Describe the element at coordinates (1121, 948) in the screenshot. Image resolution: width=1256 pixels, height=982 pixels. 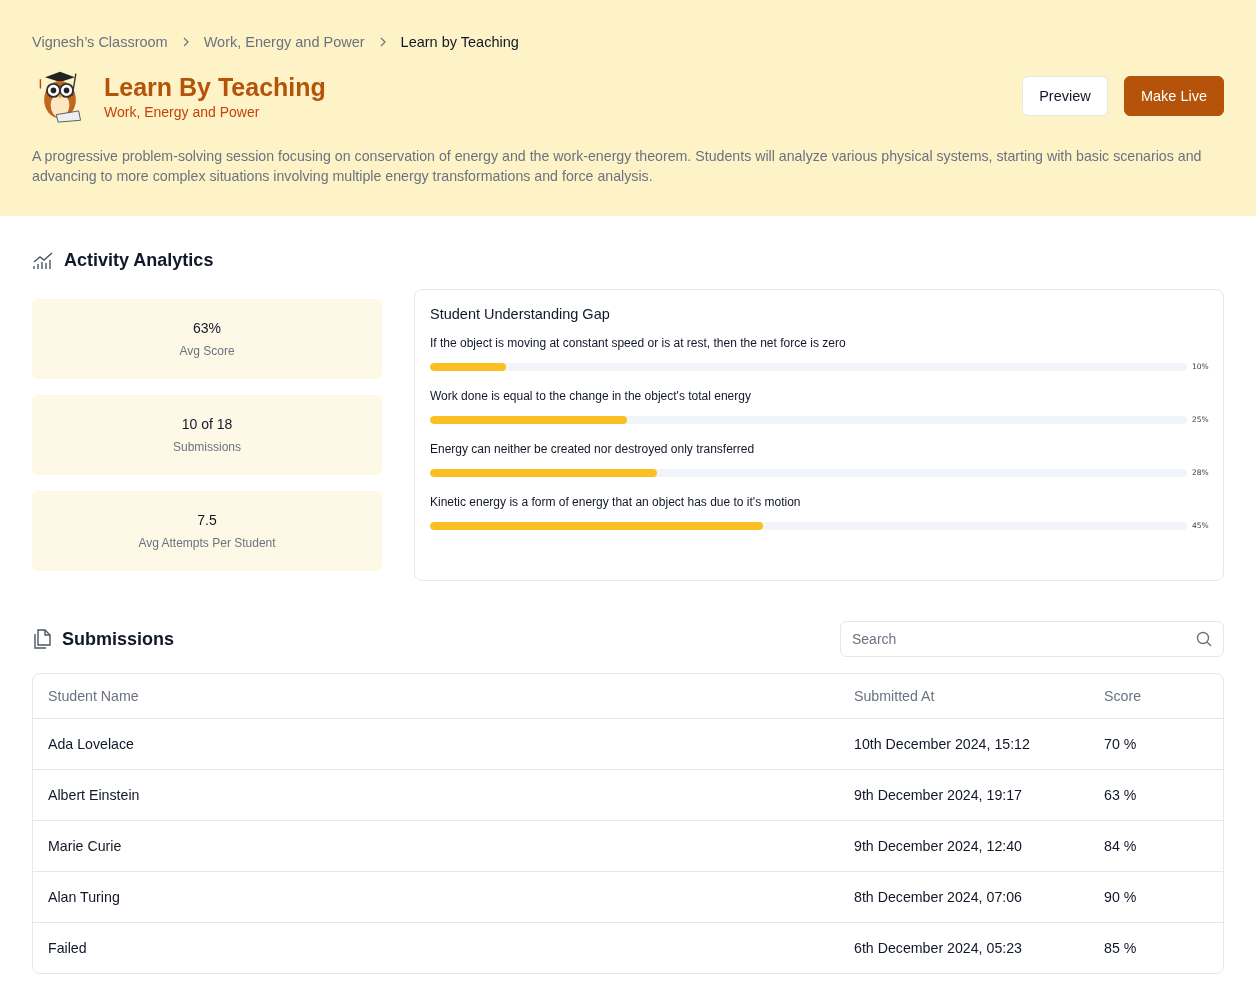
I see `table-cell-text: 85 %` at that location.